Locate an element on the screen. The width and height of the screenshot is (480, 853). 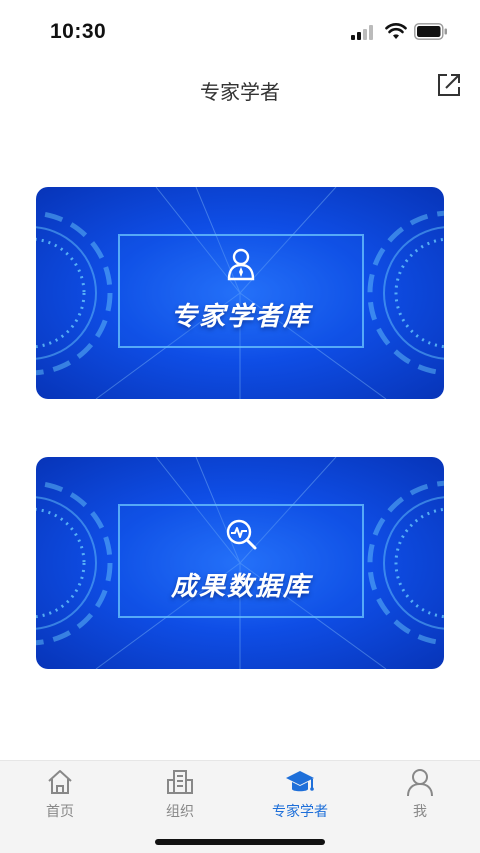
card-frame: 成果数据库 is located at coordinates (241, 561).